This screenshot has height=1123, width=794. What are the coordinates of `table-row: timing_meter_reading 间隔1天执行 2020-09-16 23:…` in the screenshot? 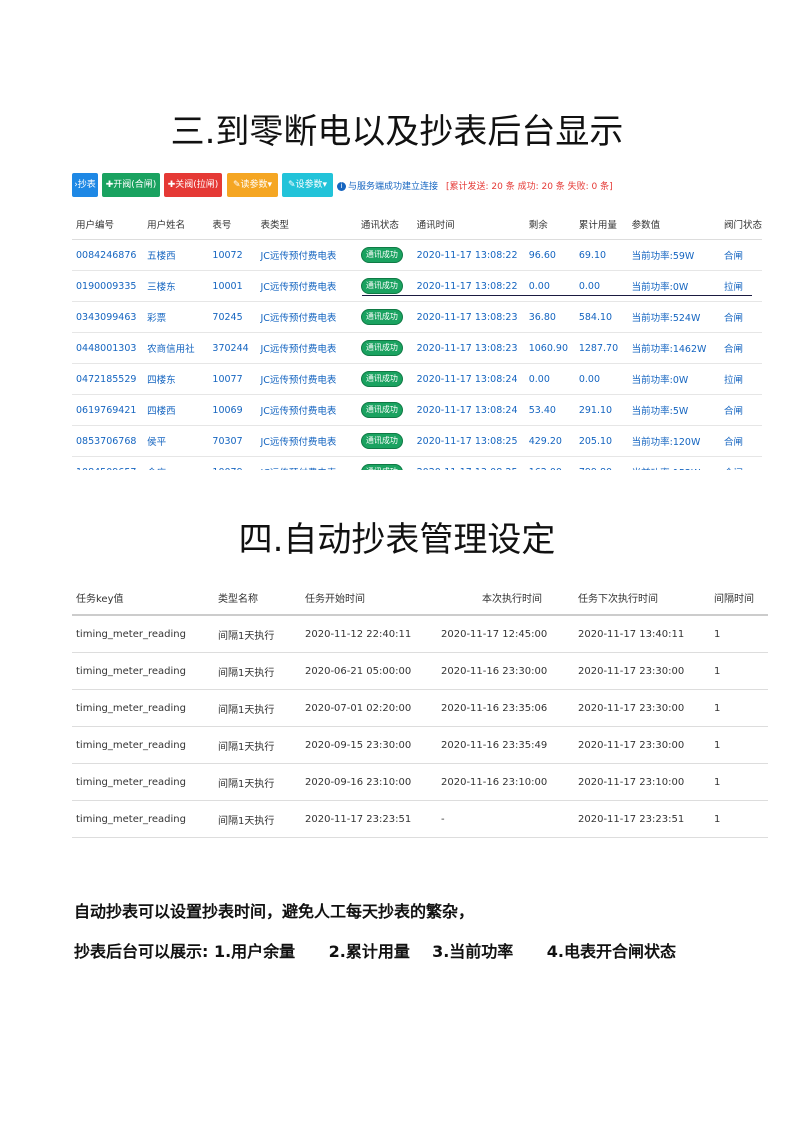 It's located at (420, 782).